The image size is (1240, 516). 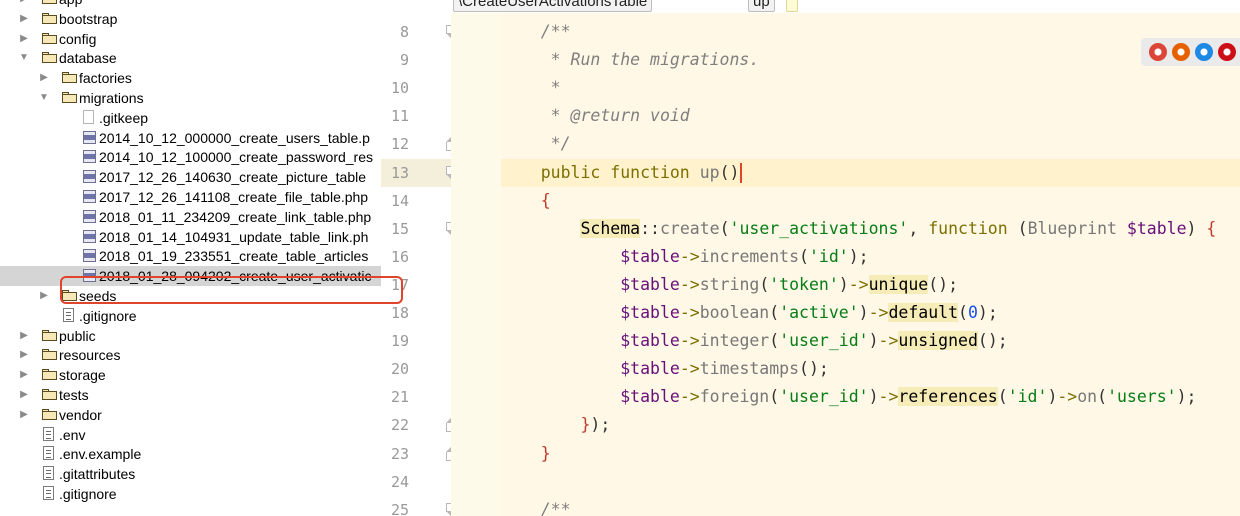 What do you see at coordinates (870, 257) in the screenshot?
I see `code-line: $table->increments('id');` at bounding box center [870, 257].